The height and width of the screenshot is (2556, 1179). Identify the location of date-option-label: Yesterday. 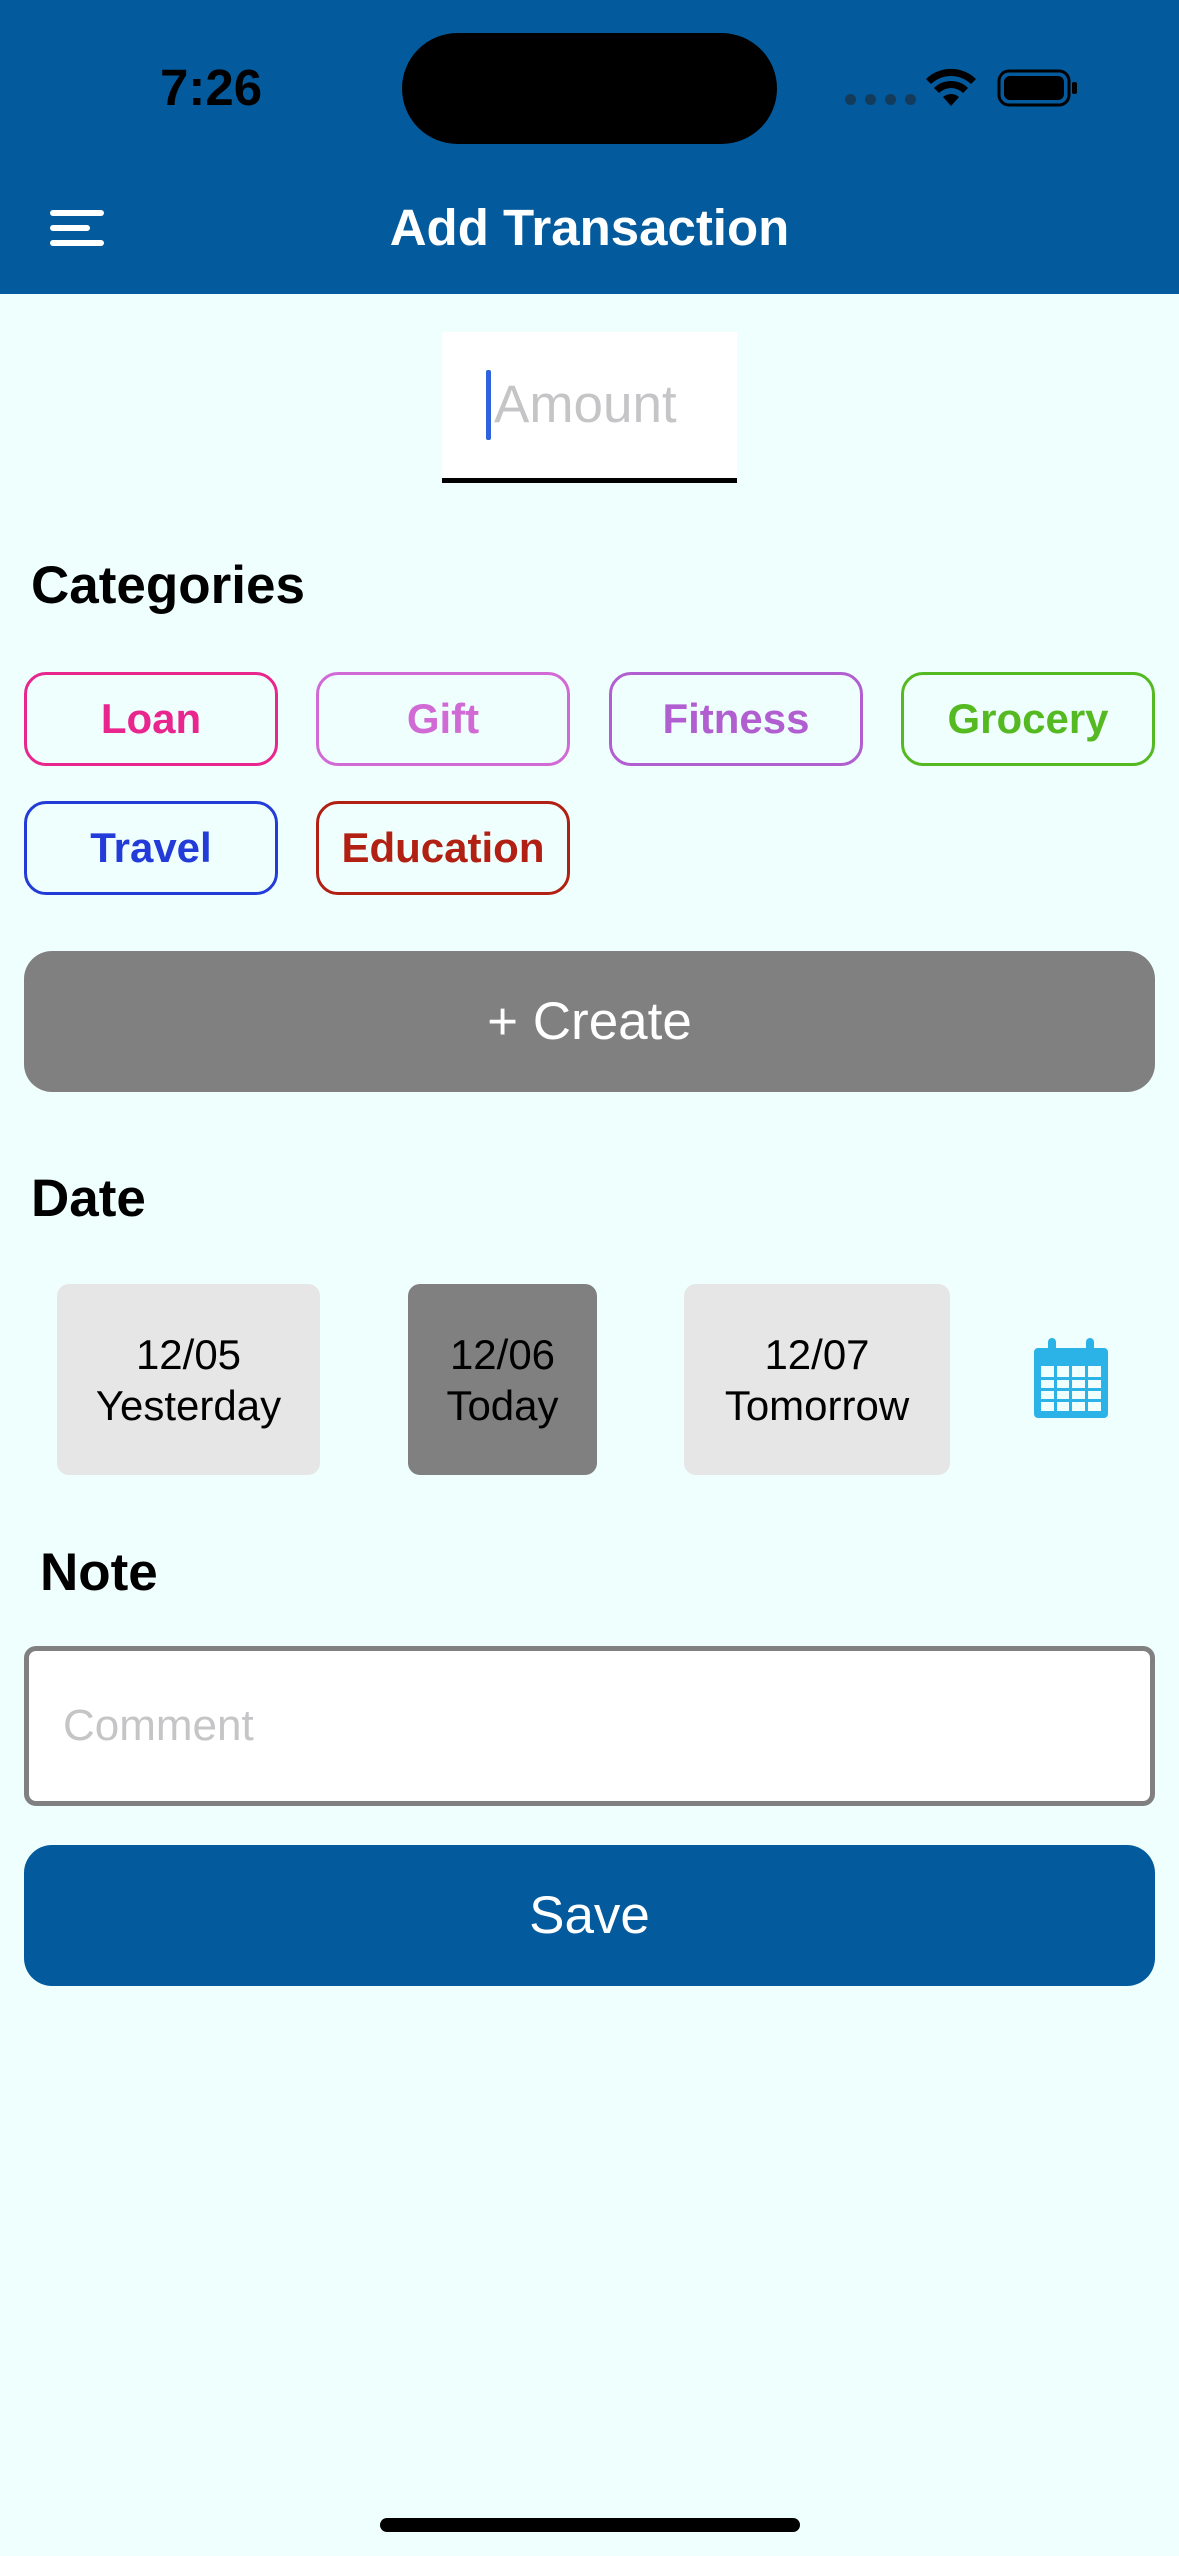
(188, 1405).